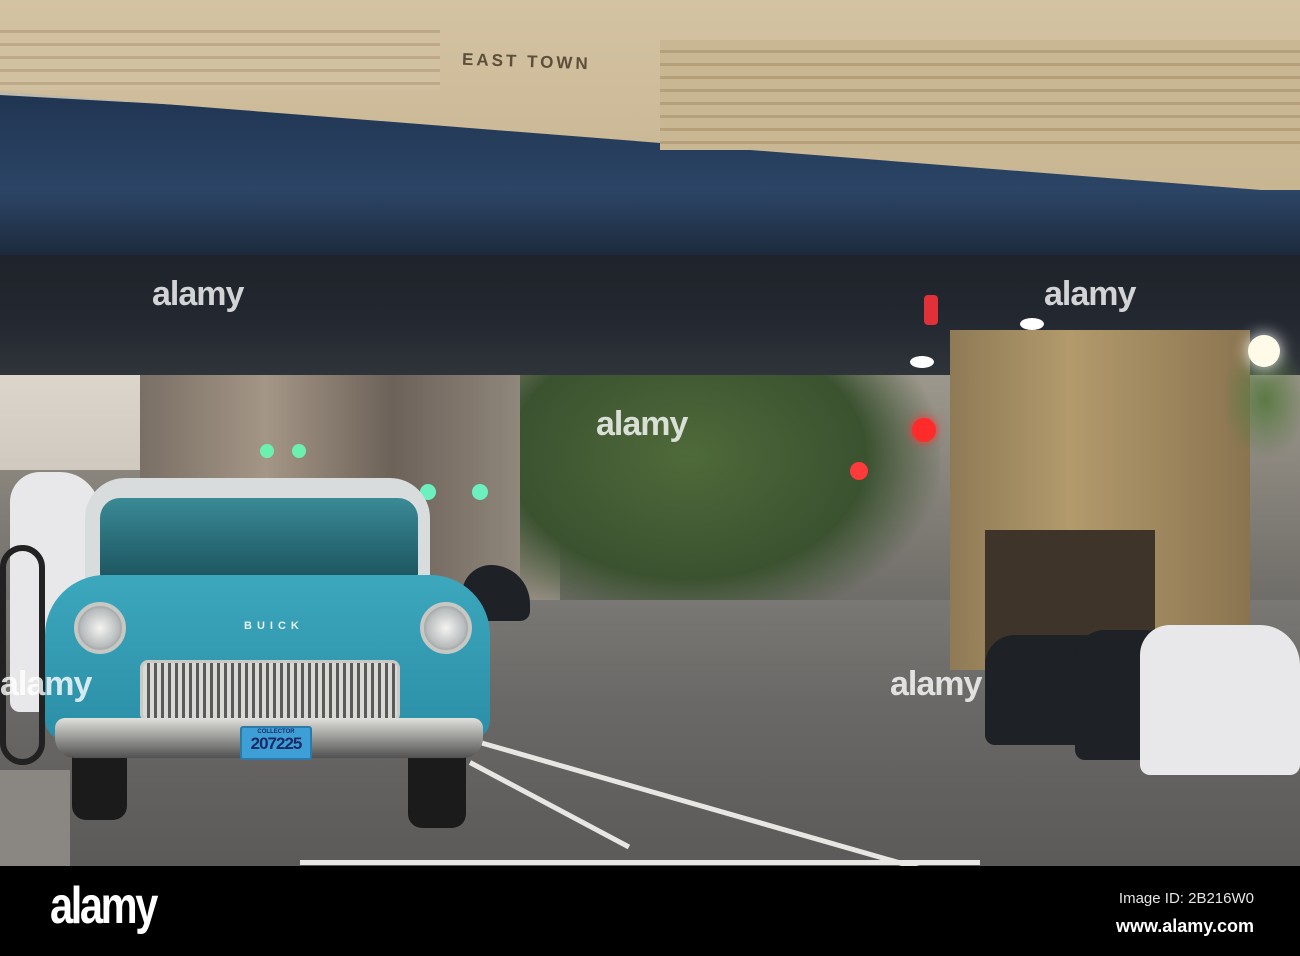 The image size is (1300, 956). I want to click on curb, so click(35, 818).